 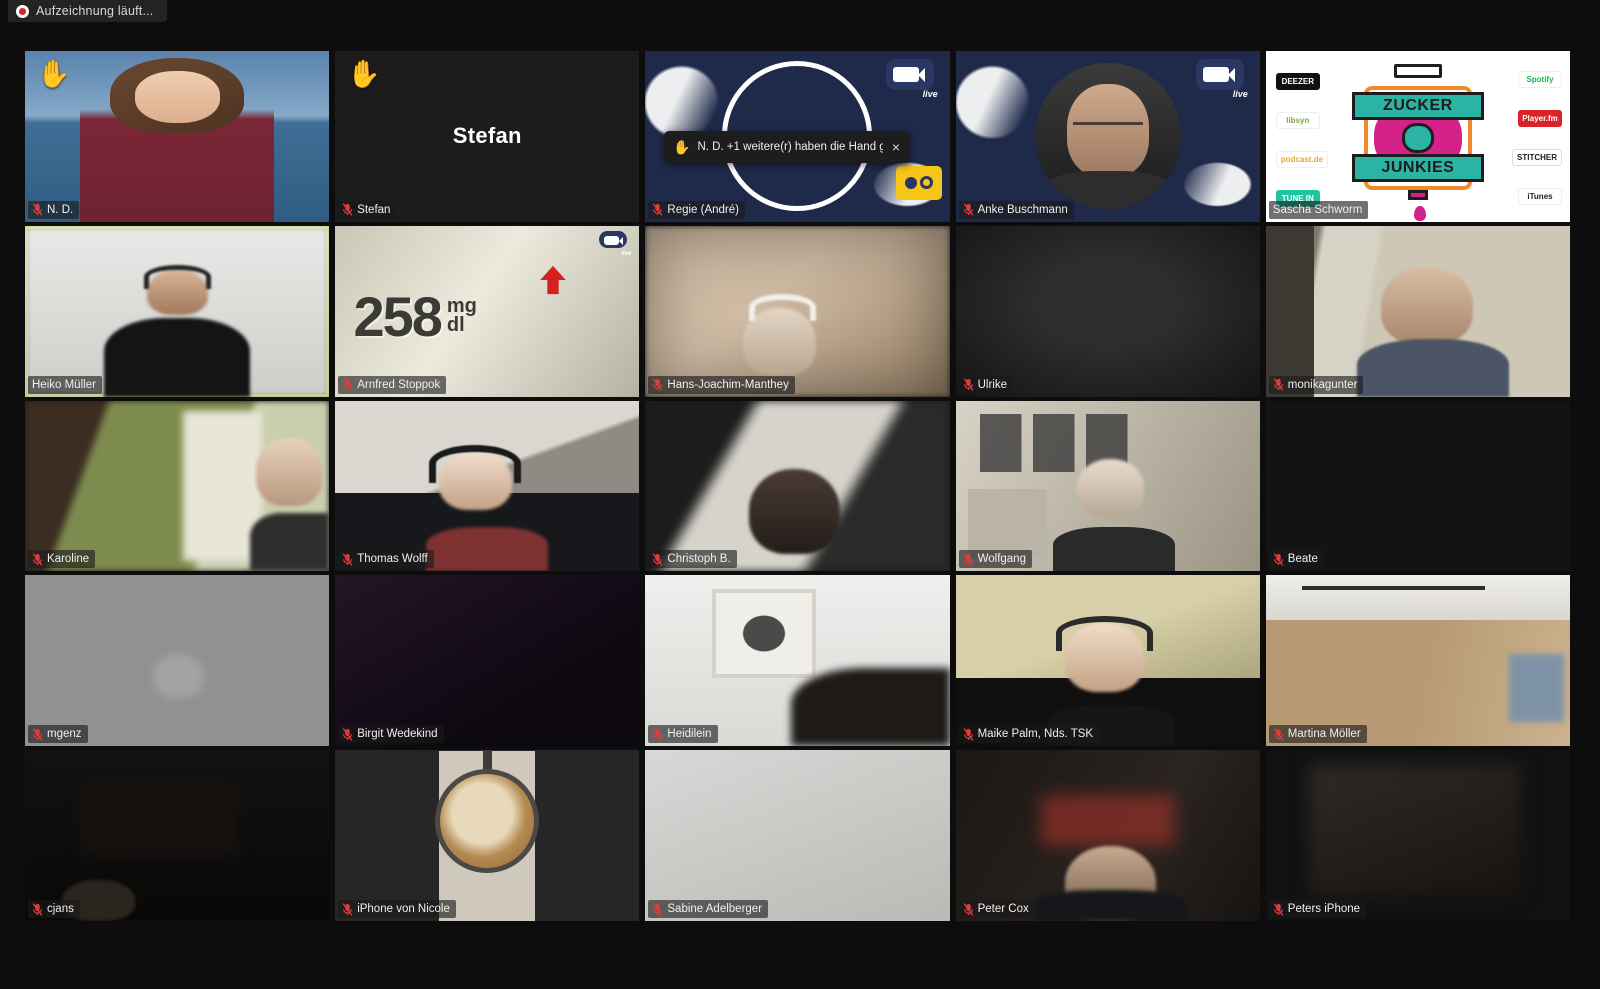 I want to click on participant-tile-anke-buschmann: live Anke Buschmann, so click(x=1107, y=136).